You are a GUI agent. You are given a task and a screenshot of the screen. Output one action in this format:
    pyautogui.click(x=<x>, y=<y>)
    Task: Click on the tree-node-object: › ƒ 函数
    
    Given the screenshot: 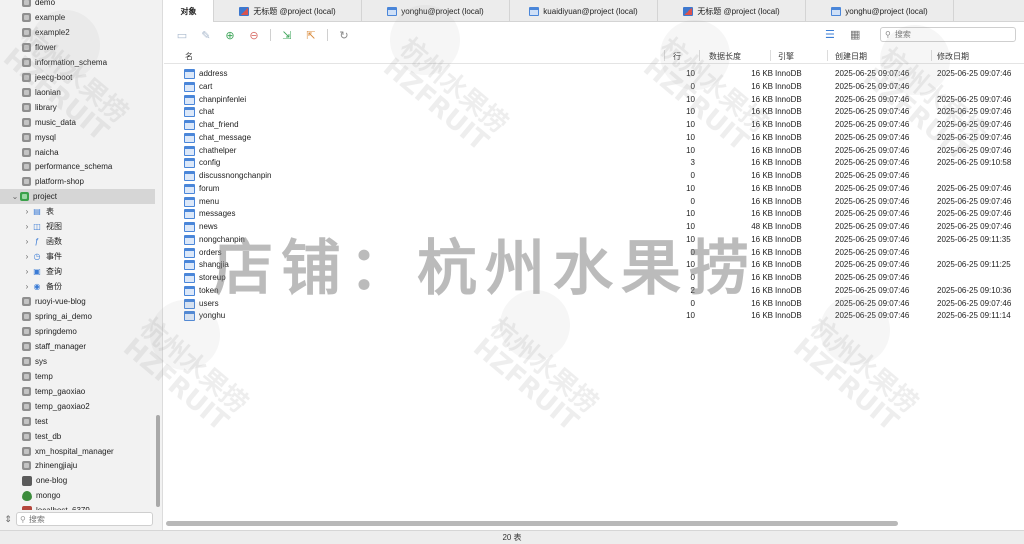 What is the action you would take?
    pyautogui.click(x=77, y=241)
    